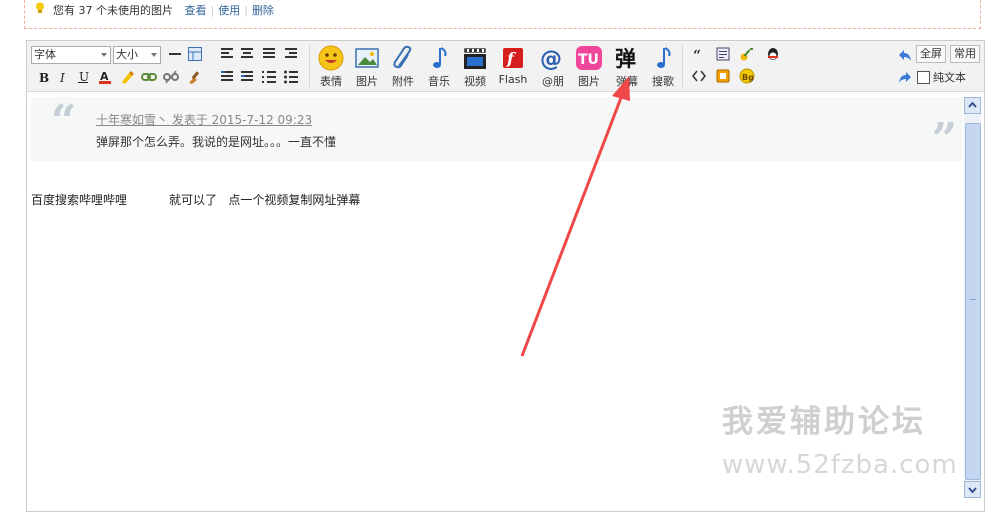 The image size is (993, 512). Describe the element at coordinates (824, 422) in the screenshot. I see `watermark-title: 我爱辅助论坛` at that location.